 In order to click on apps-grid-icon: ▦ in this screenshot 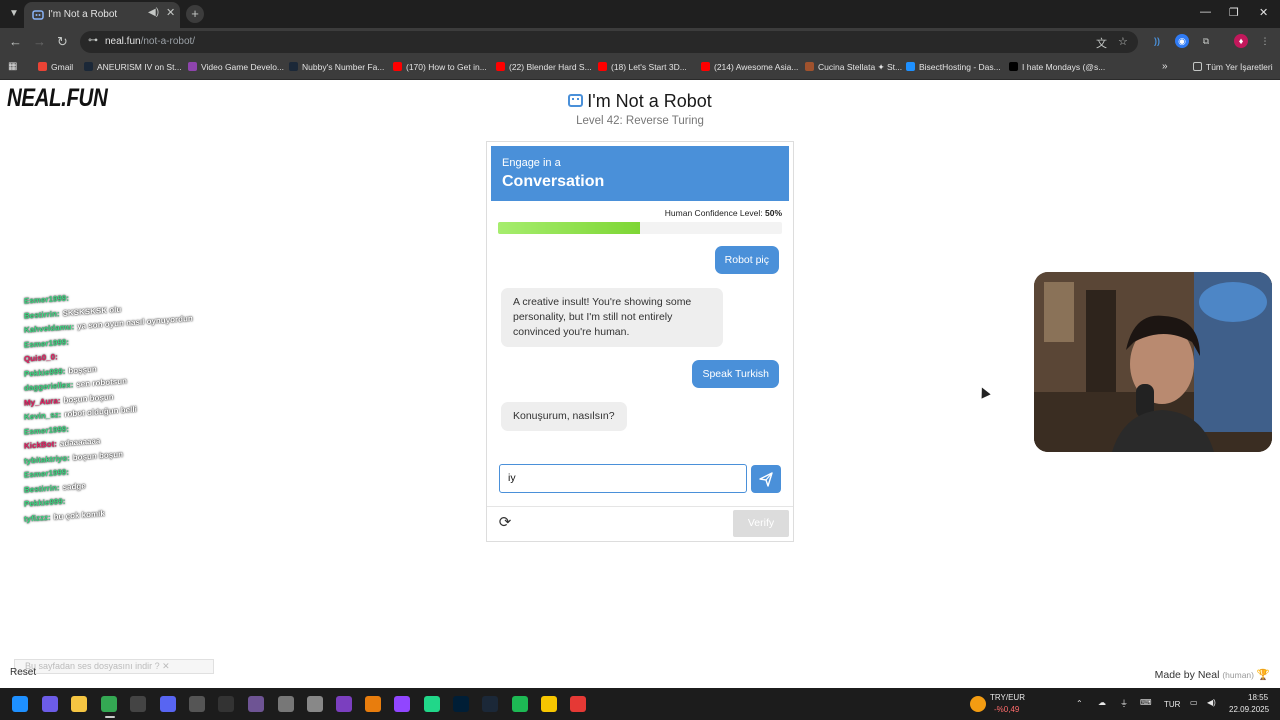, I will do `click(12, 67)`.